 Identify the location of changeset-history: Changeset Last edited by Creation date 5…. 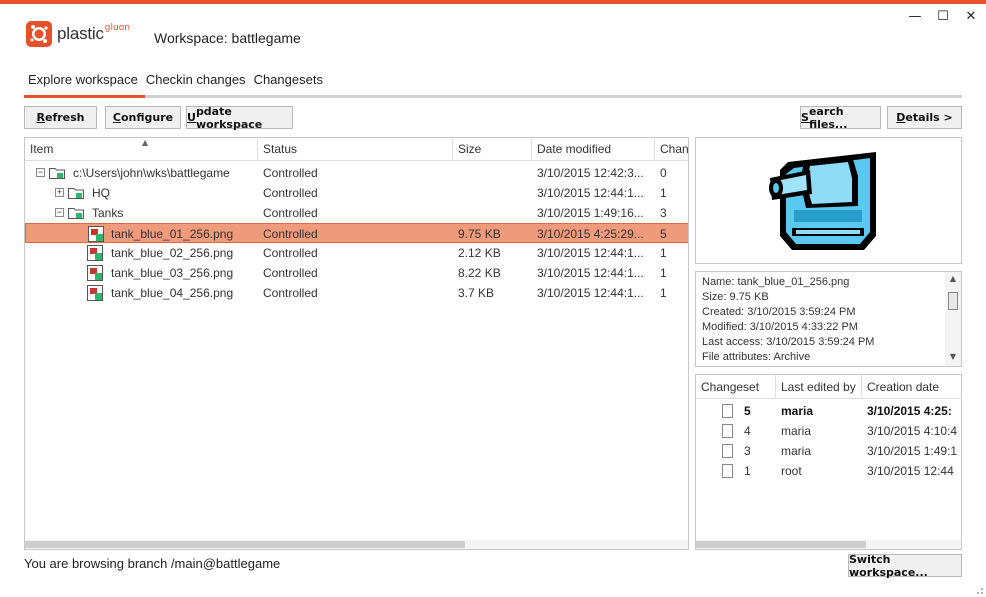
(828, 462).